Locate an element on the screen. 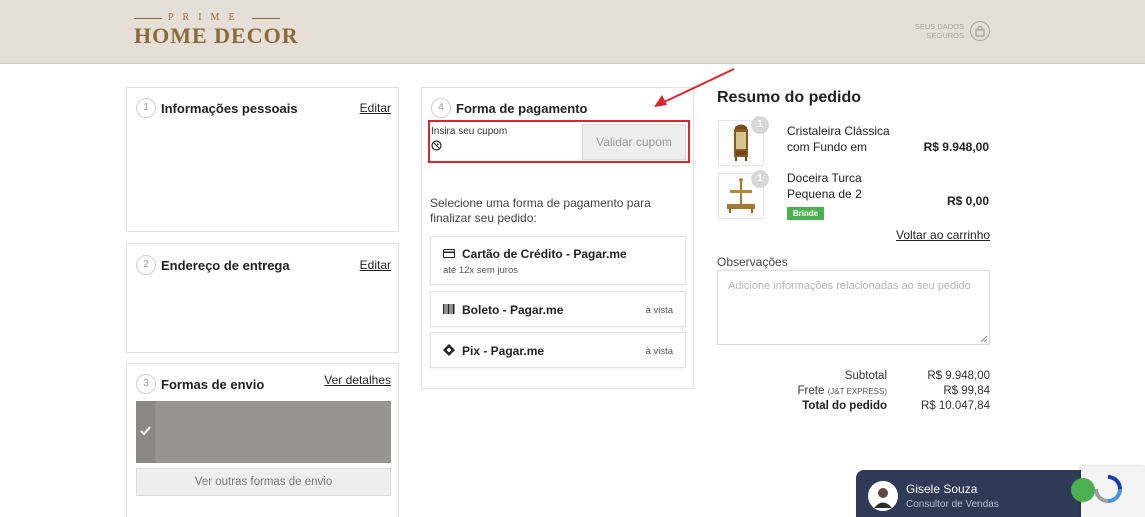 This screenshot has height=517, width=1145. selected-shipping-option is located at coordinates (263, 432).